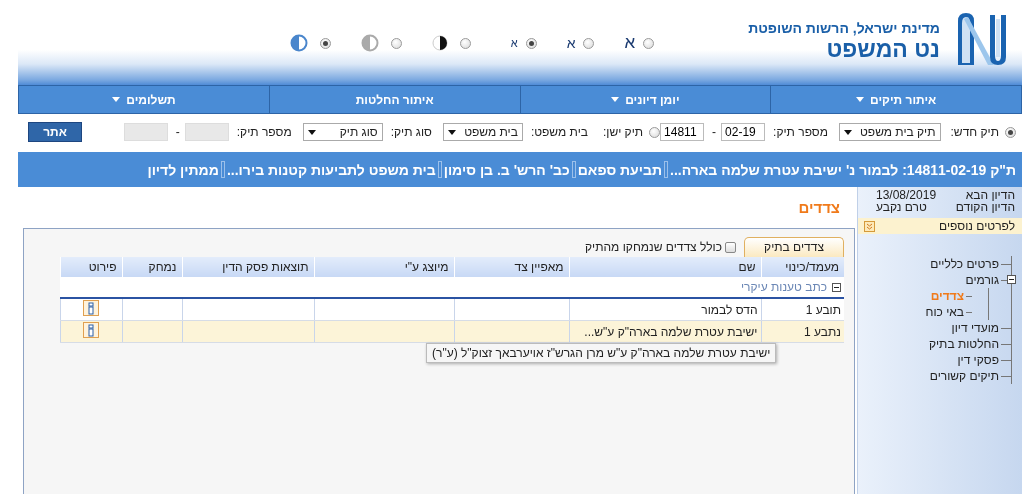 Image resolution: width=1028 pixels, height=494 pixels. I want to click on tree-item: גורמים, so click(982, 280).